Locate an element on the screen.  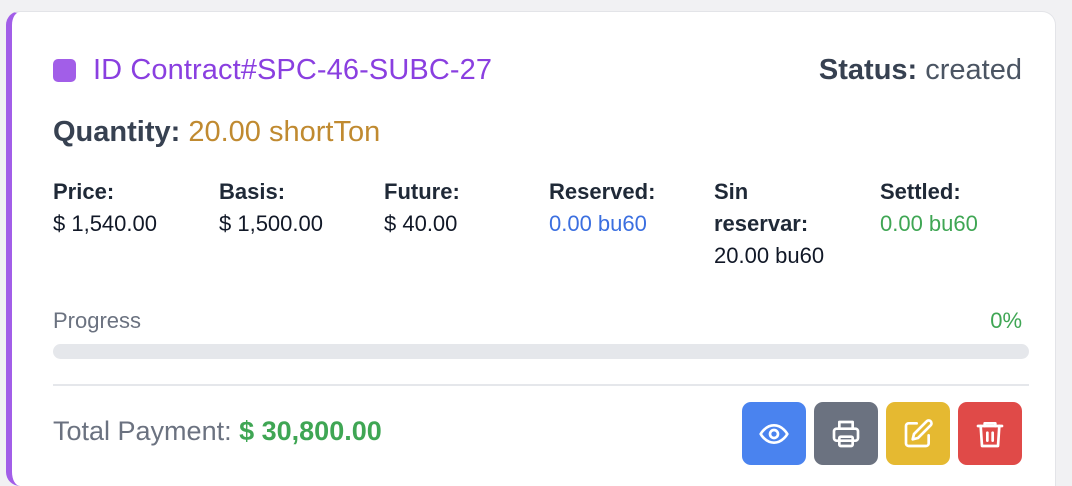
edit-button is located at coordinates (918, 433).